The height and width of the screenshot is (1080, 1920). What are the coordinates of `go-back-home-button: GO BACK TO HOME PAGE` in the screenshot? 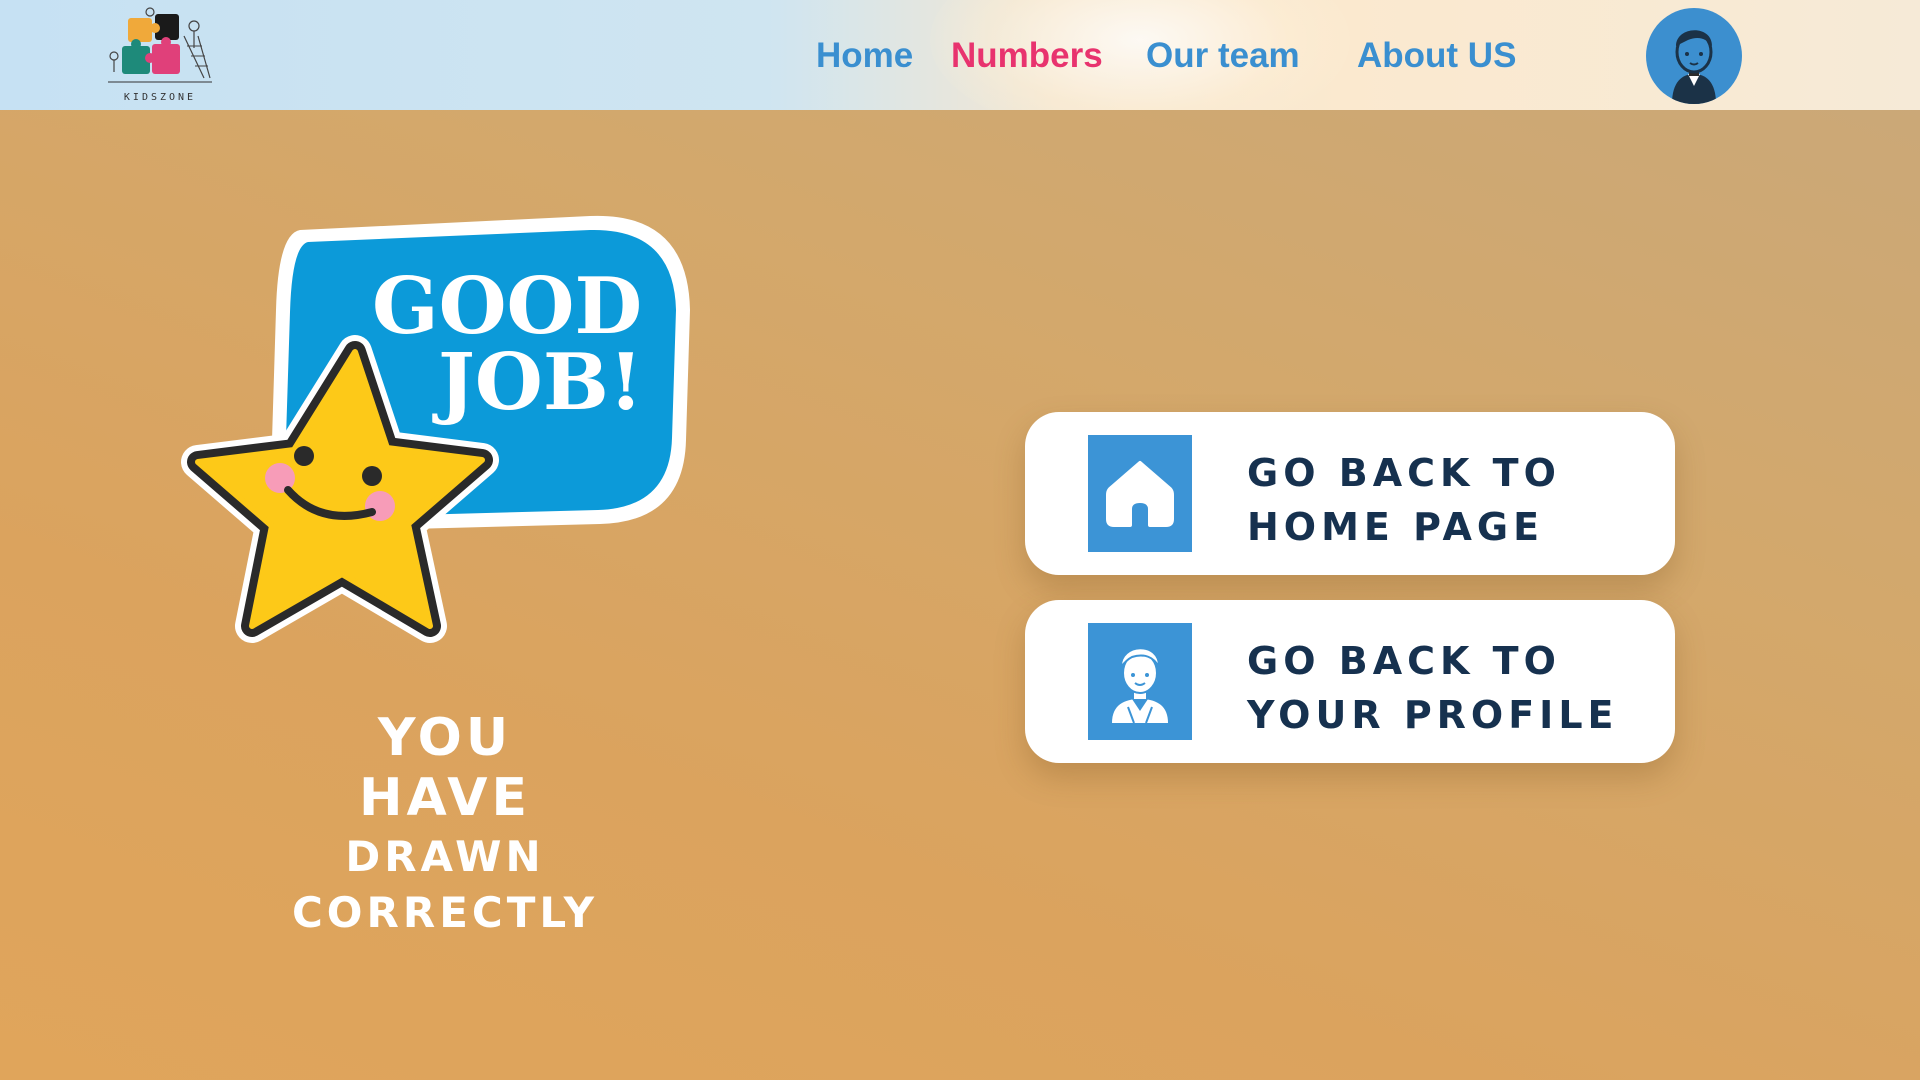 It's located at (1350, 493).